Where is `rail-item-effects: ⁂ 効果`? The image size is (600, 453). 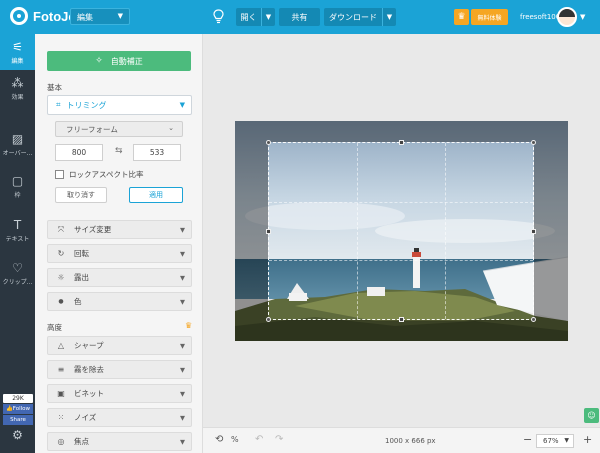 rail-item-effects: ⁂ 効果 is located at coordinates (17, 88).